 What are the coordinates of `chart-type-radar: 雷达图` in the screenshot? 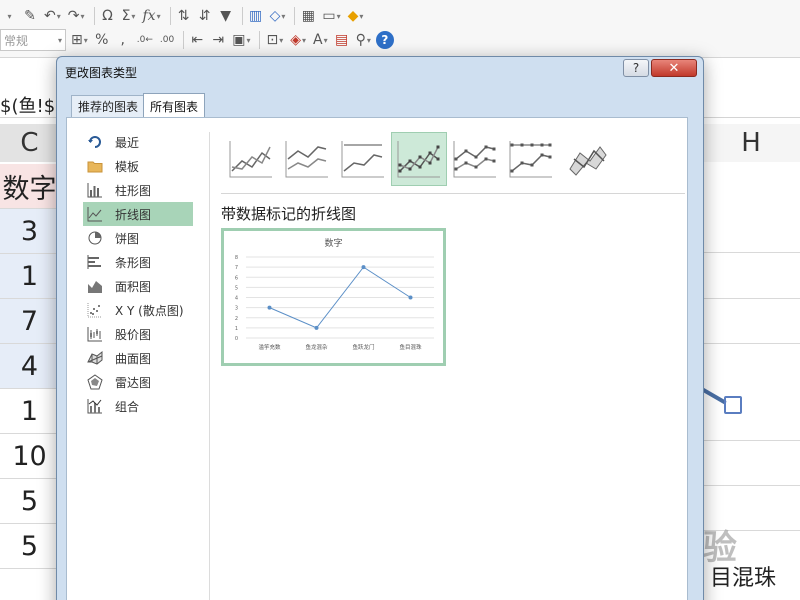 It's located at (138, 382).